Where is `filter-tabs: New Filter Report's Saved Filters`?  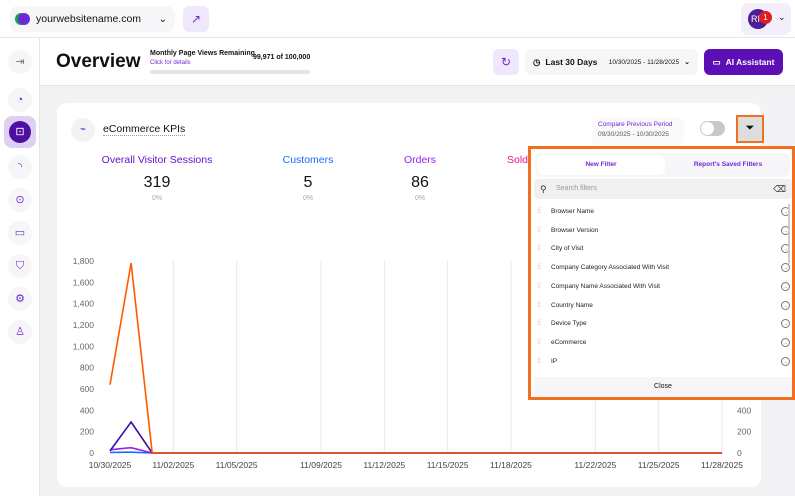
filter-tabs: New Filter Report's Saved Filters is located at coordinates (662, 165).